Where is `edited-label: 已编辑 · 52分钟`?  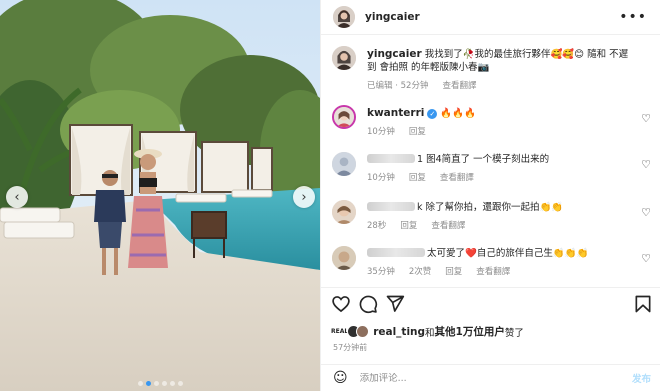
edited-label: 已编辑 · 52分钟 is located at coordinates (398, 86).